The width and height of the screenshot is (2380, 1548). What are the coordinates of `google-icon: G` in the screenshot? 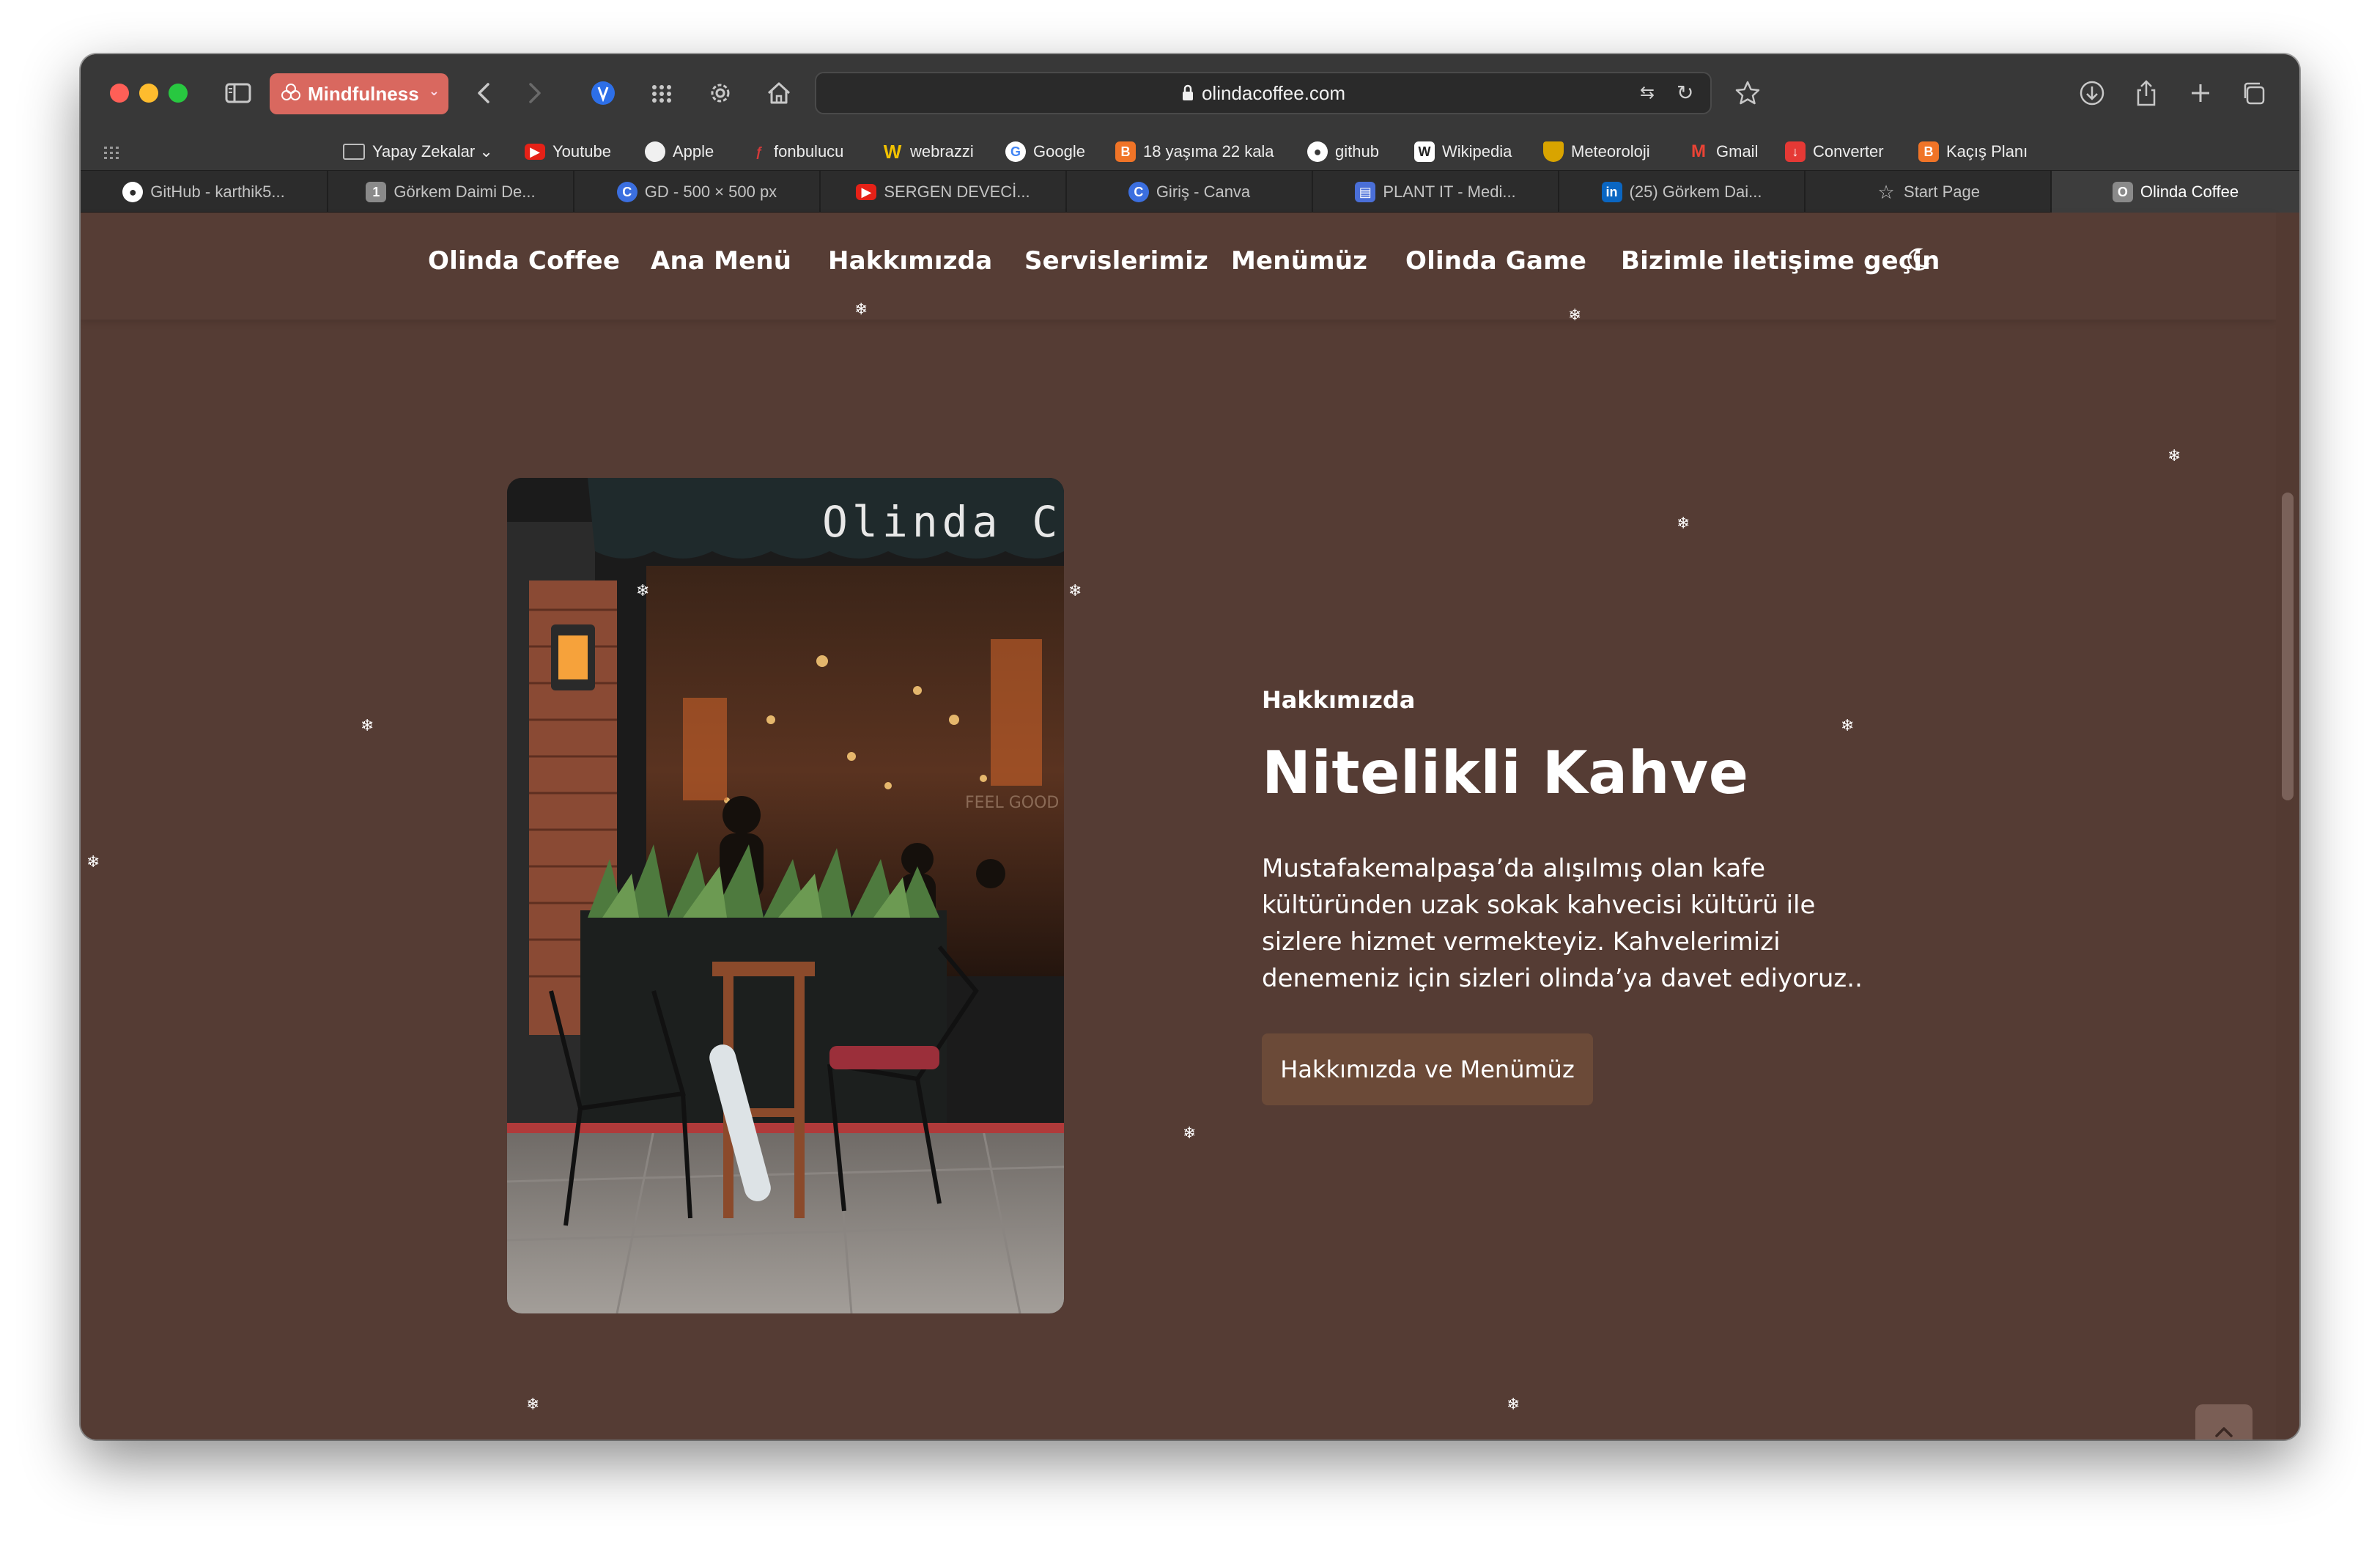 It's located at (1015, 151).